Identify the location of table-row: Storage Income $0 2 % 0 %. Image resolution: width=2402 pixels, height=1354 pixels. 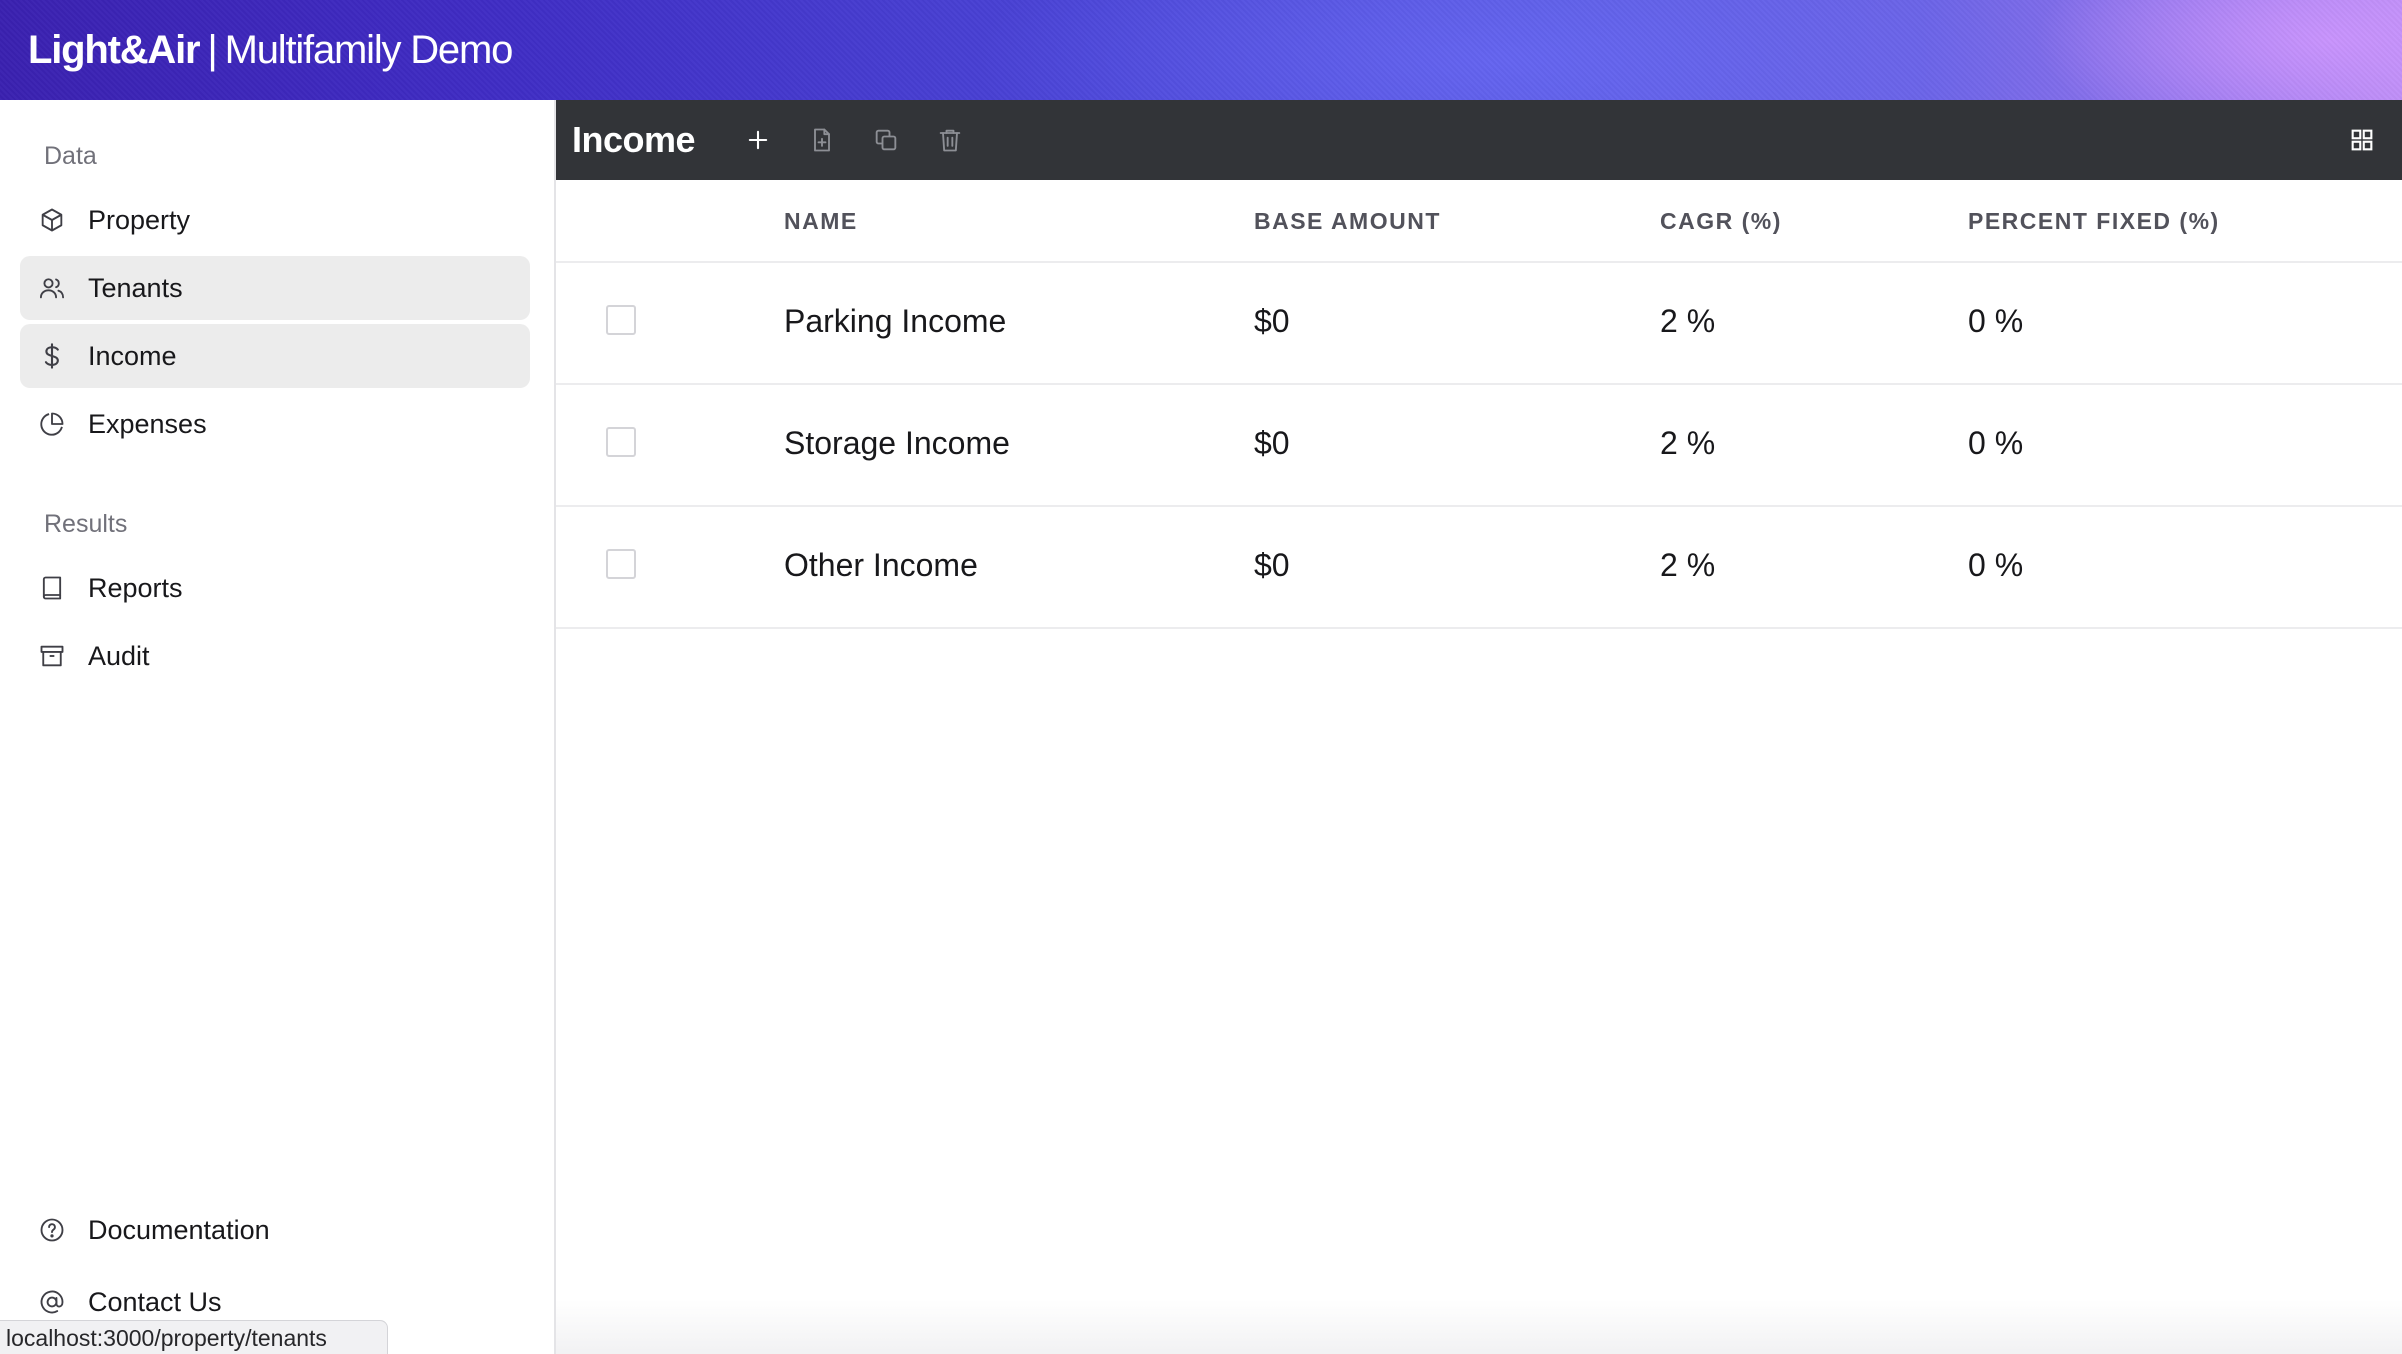
(1479, 446).